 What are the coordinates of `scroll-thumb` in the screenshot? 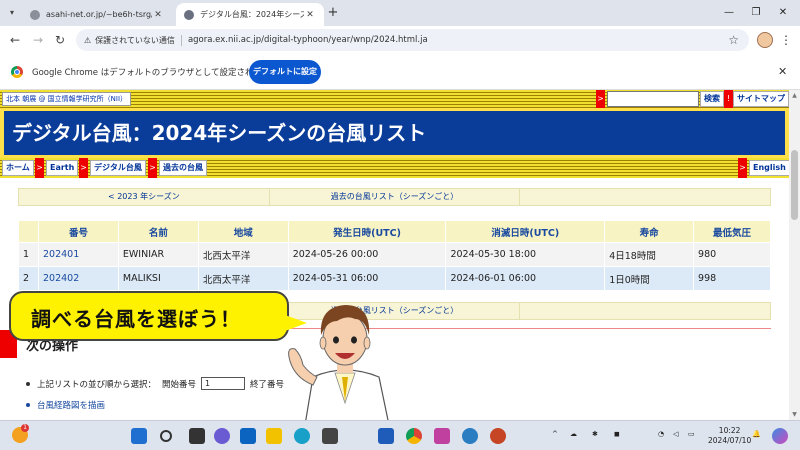 It's located at (794, 185).